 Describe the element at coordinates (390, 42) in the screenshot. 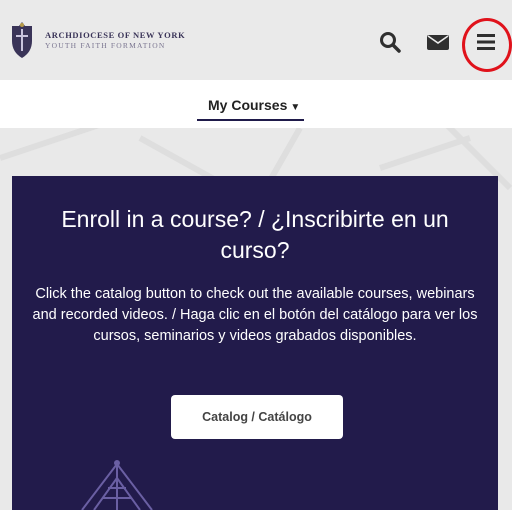

I see `search-icon` at that location.